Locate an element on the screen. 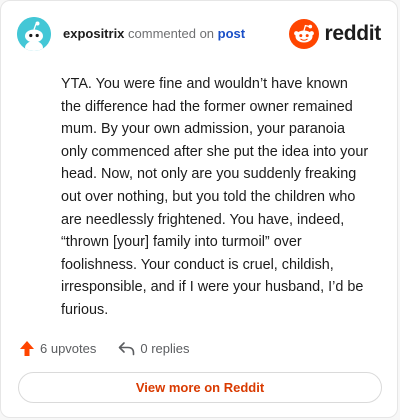 The height and width of the screenshot is (420, 400). post-link: post is located at coordinates (231, 33).